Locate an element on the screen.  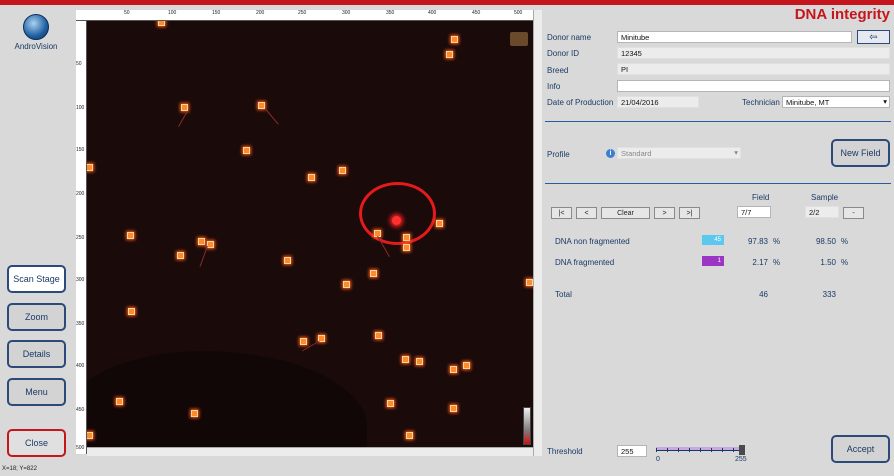
donor-name-field: Minitube is located at coordinates (734, 37).